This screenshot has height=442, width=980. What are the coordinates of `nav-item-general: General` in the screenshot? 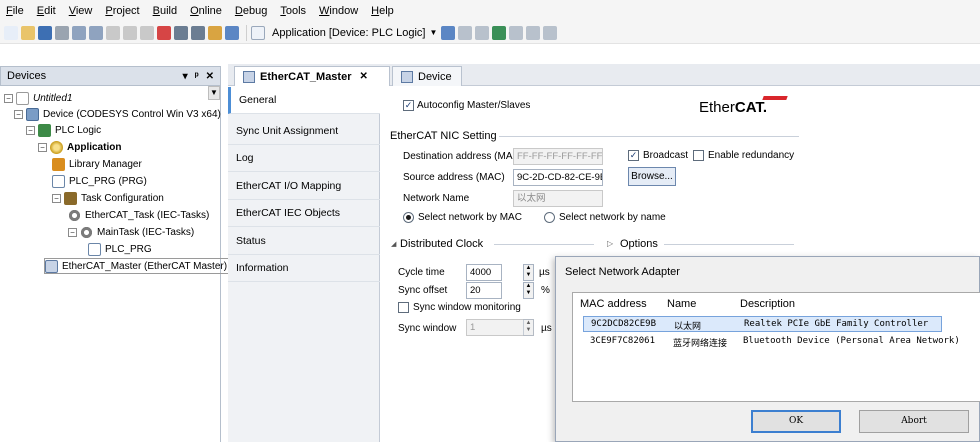 It's located at (304, 100).